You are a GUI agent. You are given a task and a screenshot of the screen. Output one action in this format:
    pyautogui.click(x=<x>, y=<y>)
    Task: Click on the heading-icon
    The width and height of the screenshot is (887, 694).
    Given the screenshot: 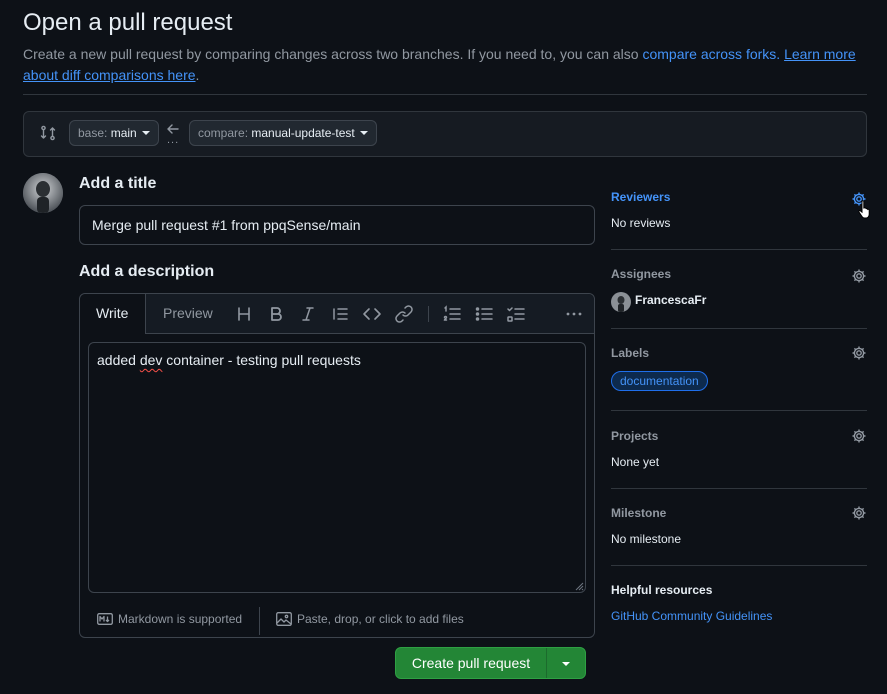 What is the action you would take?
    pyautogui.click(x=244, y=314)
    